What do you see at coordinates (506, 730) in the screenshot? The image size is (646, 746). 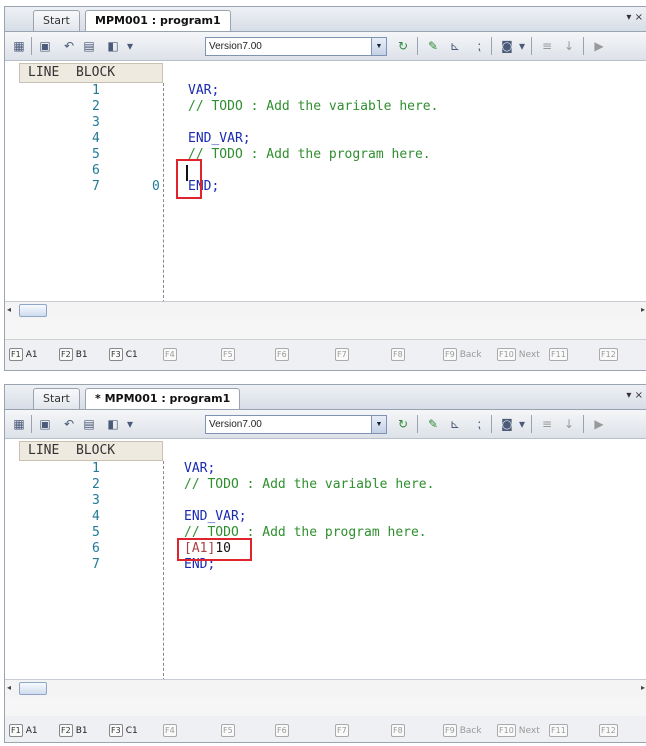 I see `fkey-badge: F10` at bounding box center [506, 730].